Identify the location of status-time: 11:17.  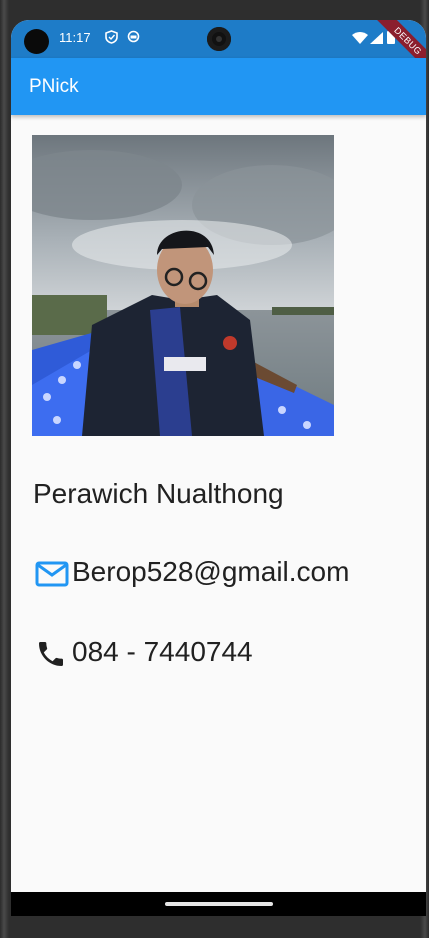
(75, 37).